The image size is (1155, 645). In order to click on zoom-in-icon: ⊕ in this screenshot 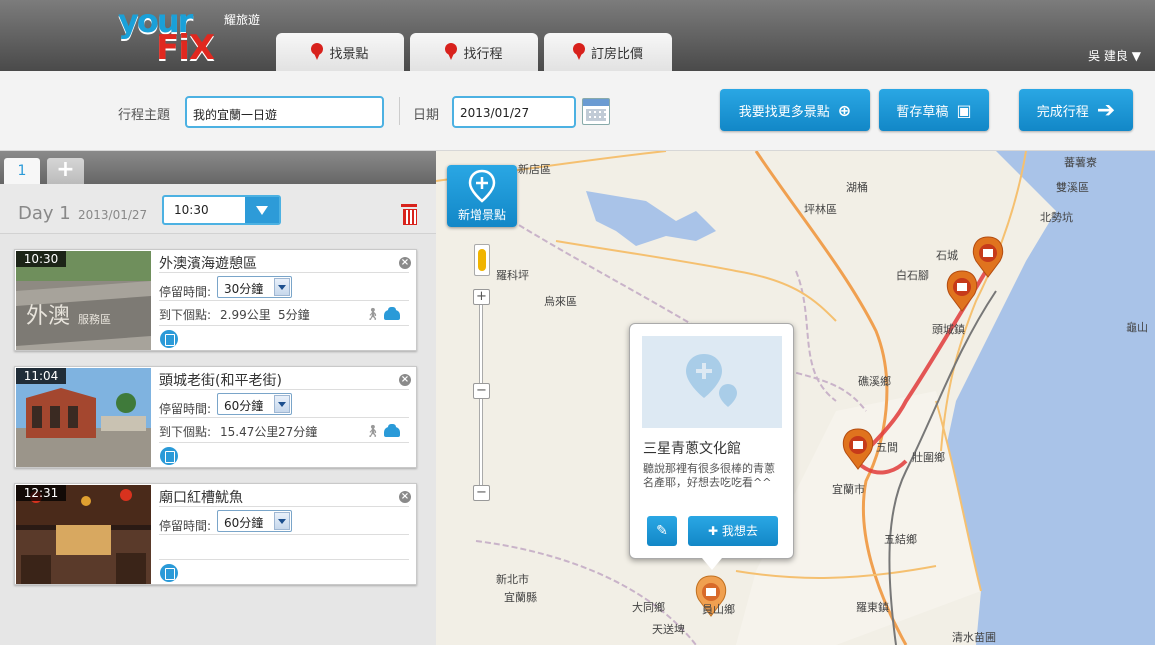, I will do `click(844, 110)`.